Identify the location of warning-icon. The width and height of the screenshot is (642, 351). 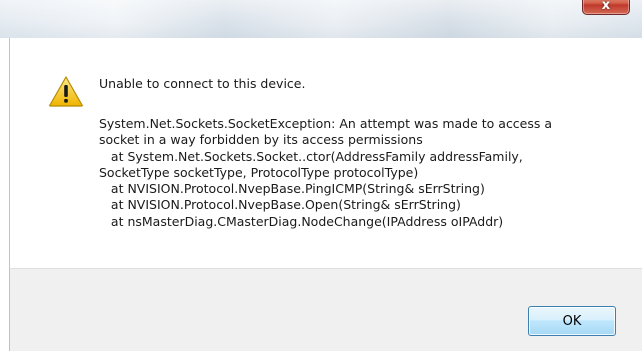
(66, 91).